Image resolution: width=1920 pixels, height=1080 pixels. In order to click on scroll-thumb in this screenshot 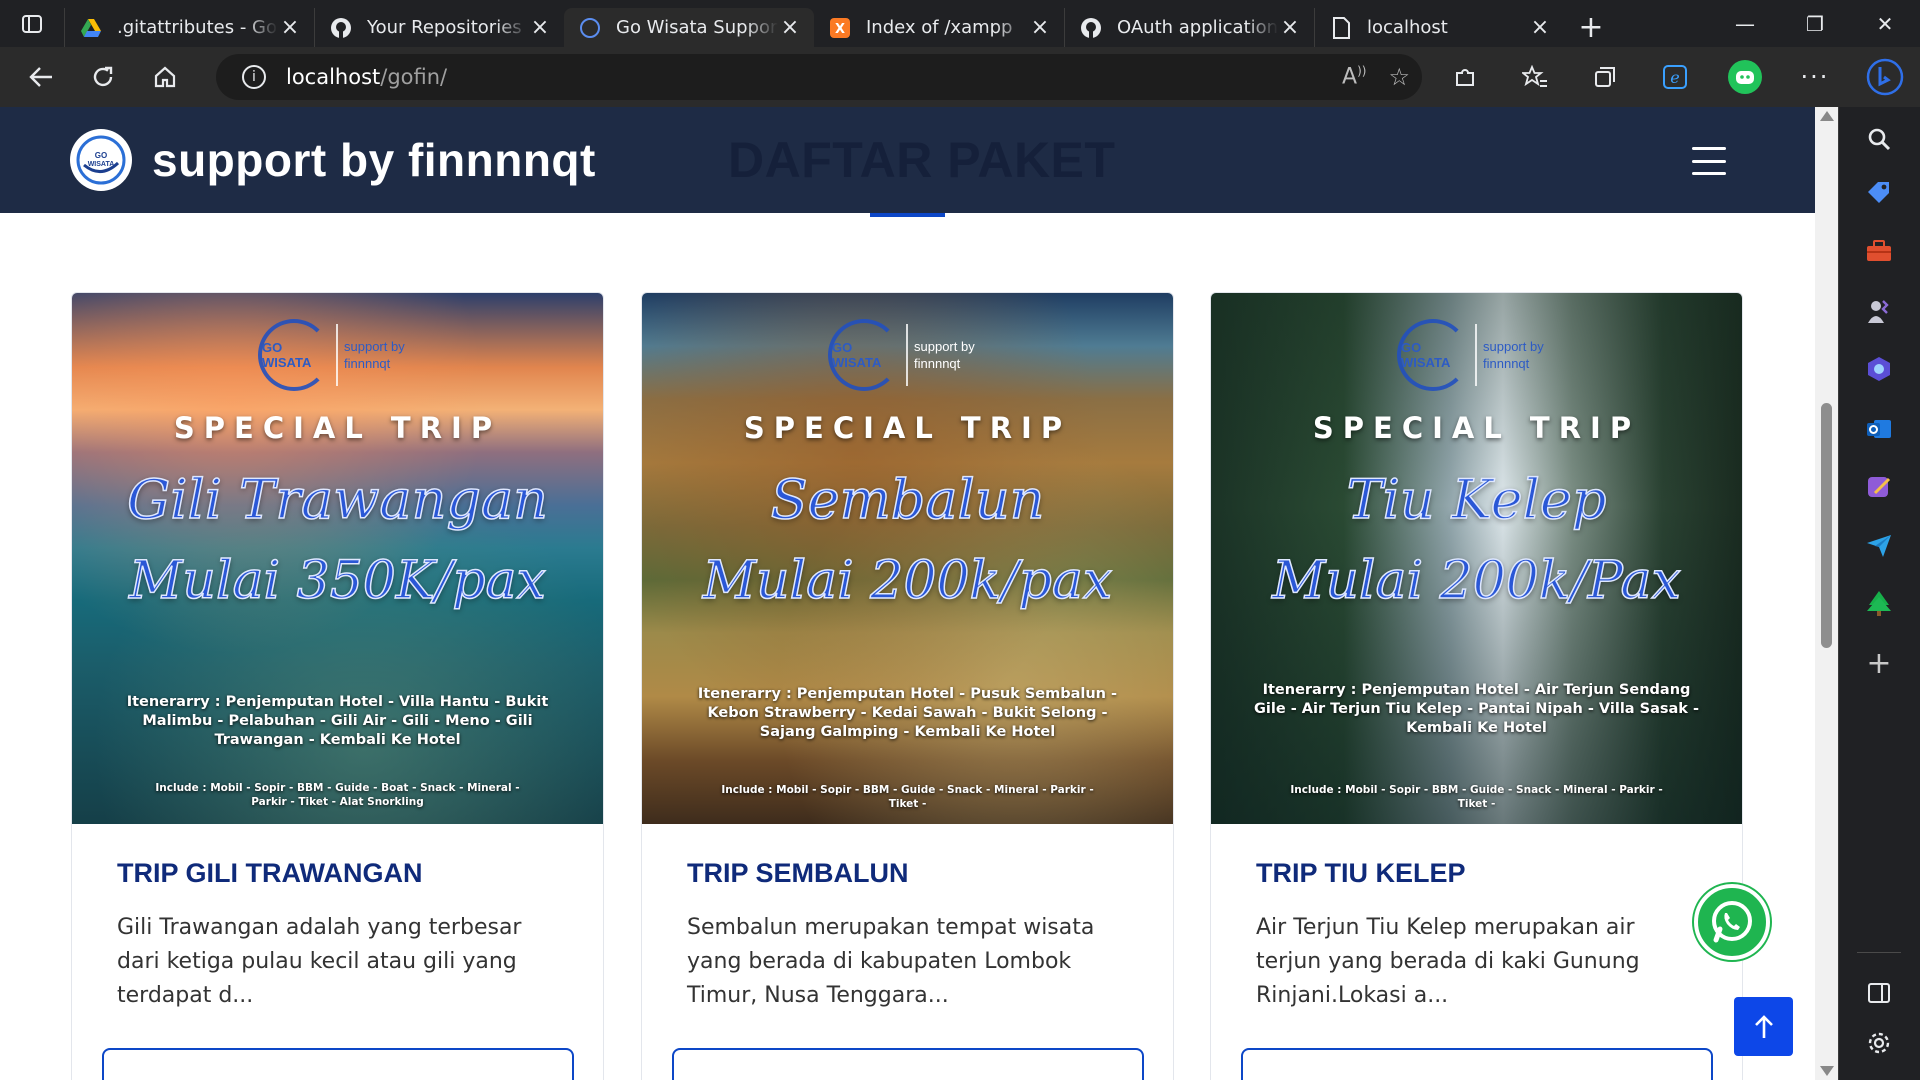, I will do `click(1826, 525)`.